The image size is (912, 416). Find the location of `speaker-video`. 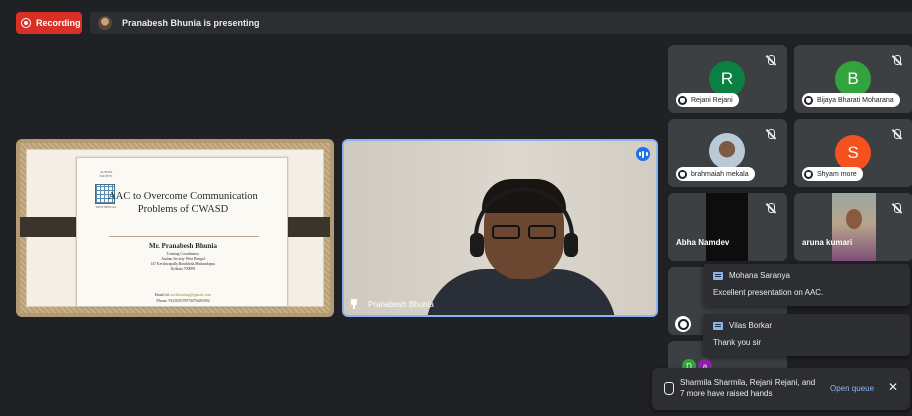

speaker-video is located at coordinates (500, 228).